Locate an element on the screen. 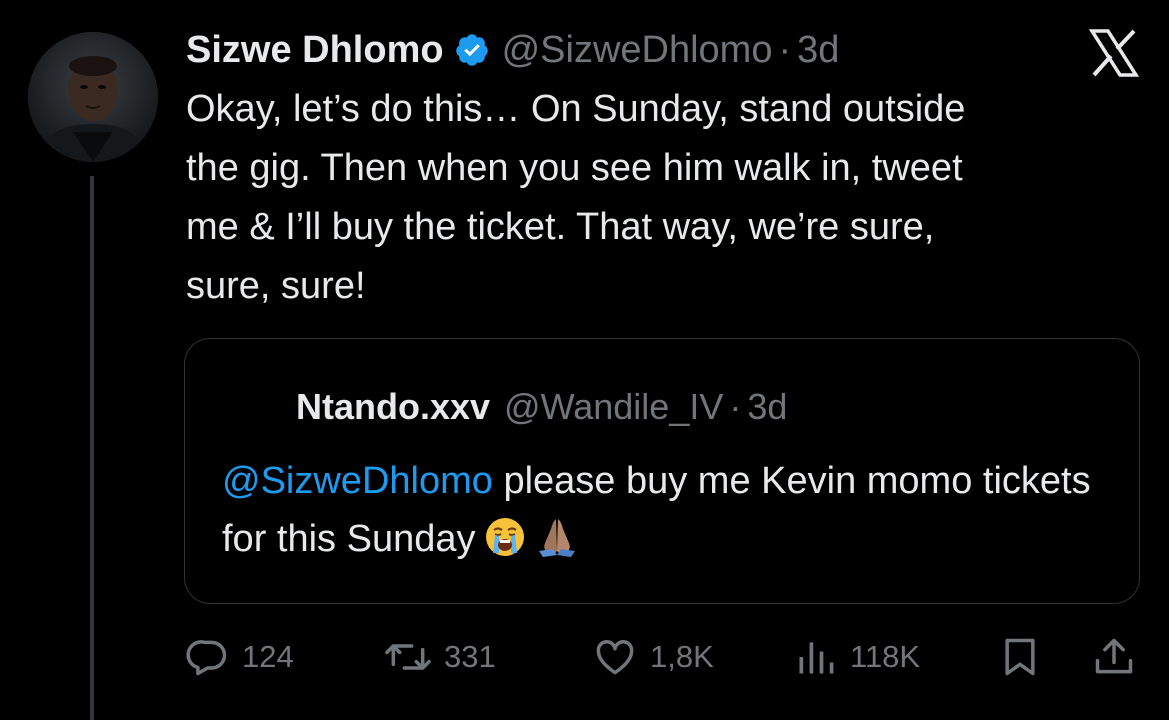  share-icon is located at coordinates (1114, 656).